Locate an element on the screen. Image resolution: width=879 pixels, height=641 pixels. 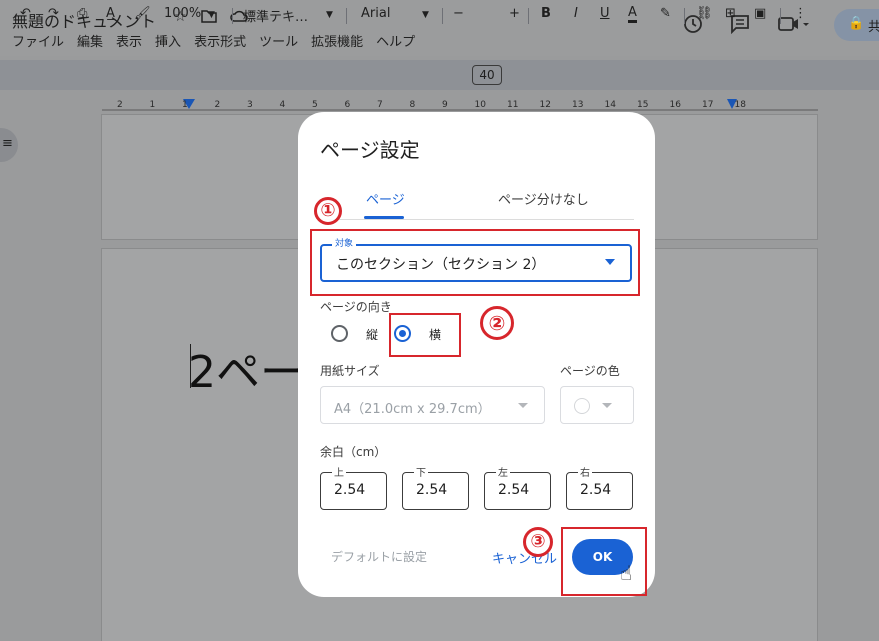
underline-button: U is located at coordinates (605, 13).